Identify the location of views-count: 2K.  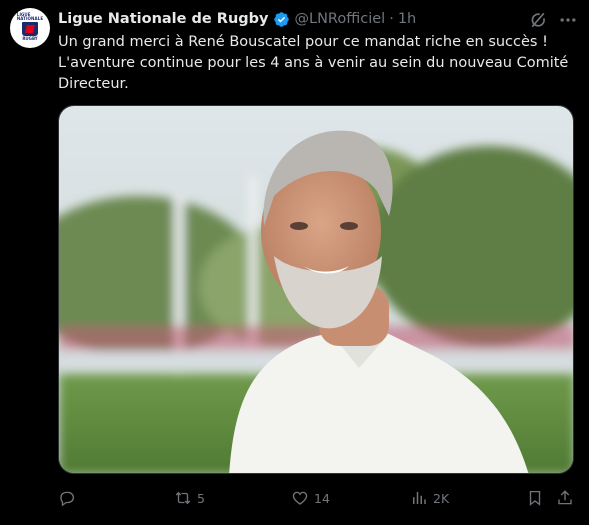
(441, 498).